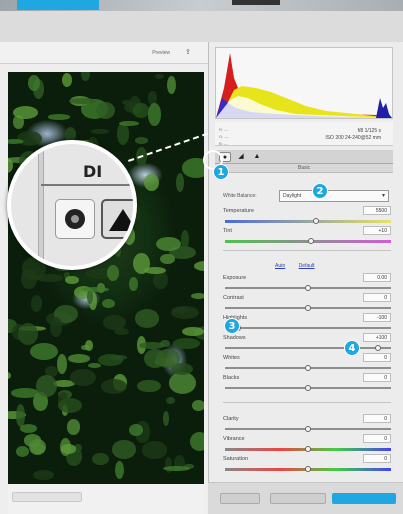 The image size is (403, 514). I want to click on shadows-track, so click(308, 348).